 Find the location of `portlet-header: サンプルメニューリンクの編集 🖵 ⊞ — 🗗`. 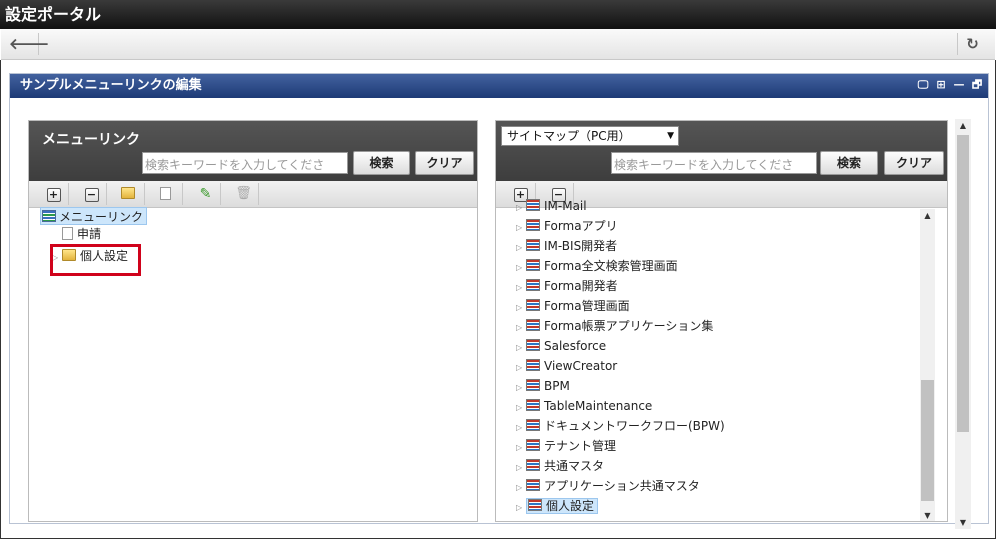

portlet-header: サンプルメニューリンクの編集 🖵 ⊞ — 🗗 is located at coordinates (499, 86).